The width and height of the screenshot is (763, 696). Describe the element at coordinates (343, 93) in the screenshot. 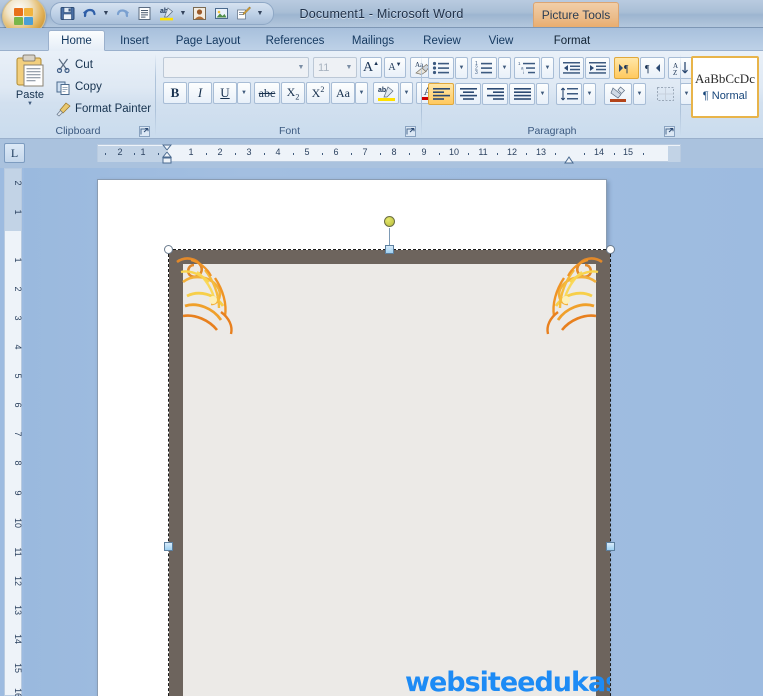

I see `change-case-button: Aa` at that location.